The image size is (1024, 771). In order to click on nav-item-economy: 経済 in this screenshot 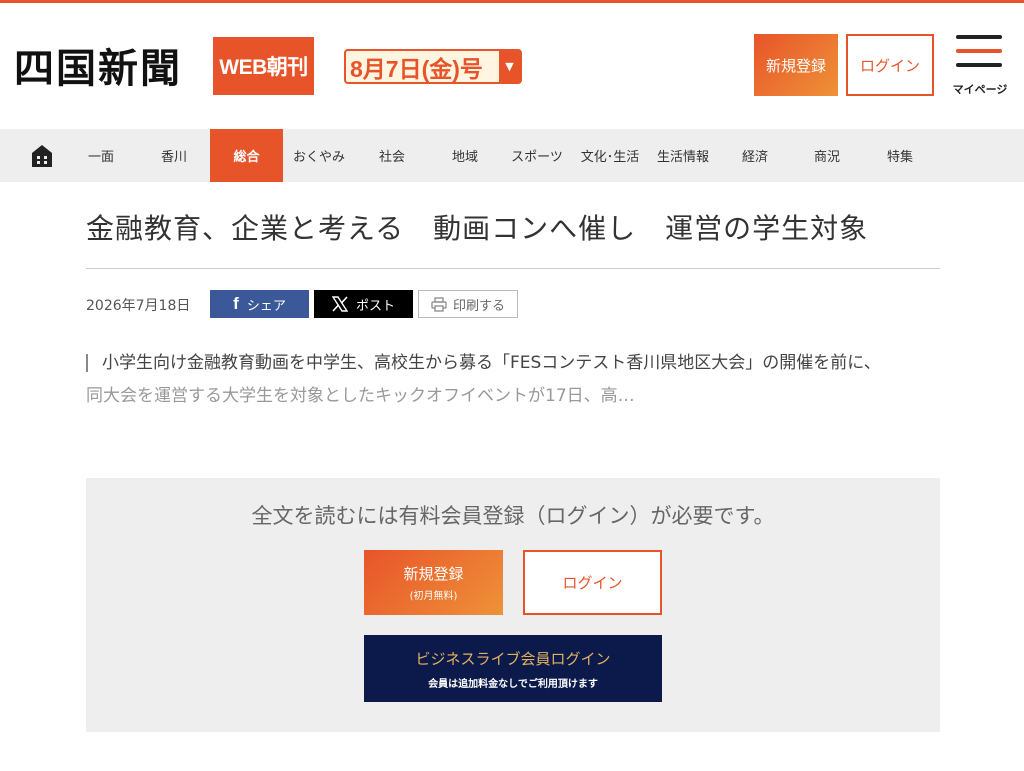, I will do `click(755, 155)`.